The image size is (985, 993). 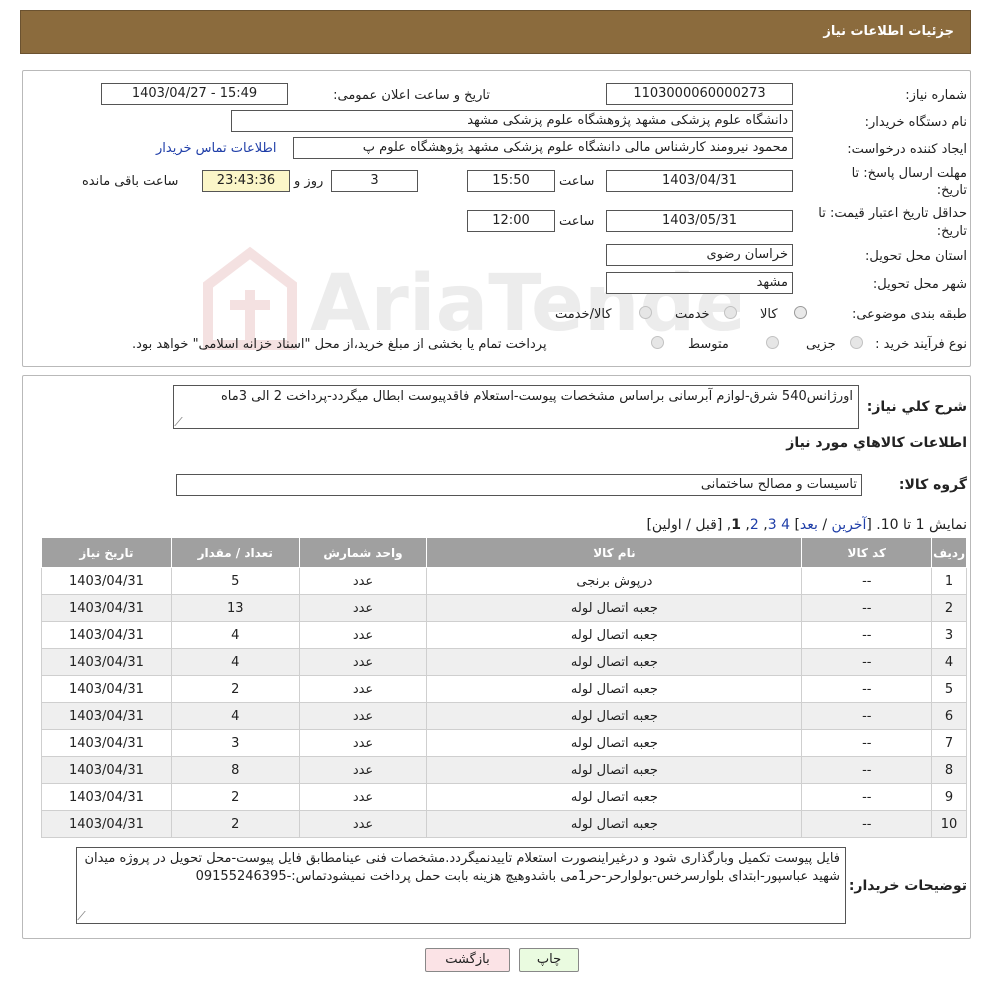 What do you see at coordinates (785, 525) in the screenshot?
I see `pager-page-4: 4` at bounding box center [785, 525].